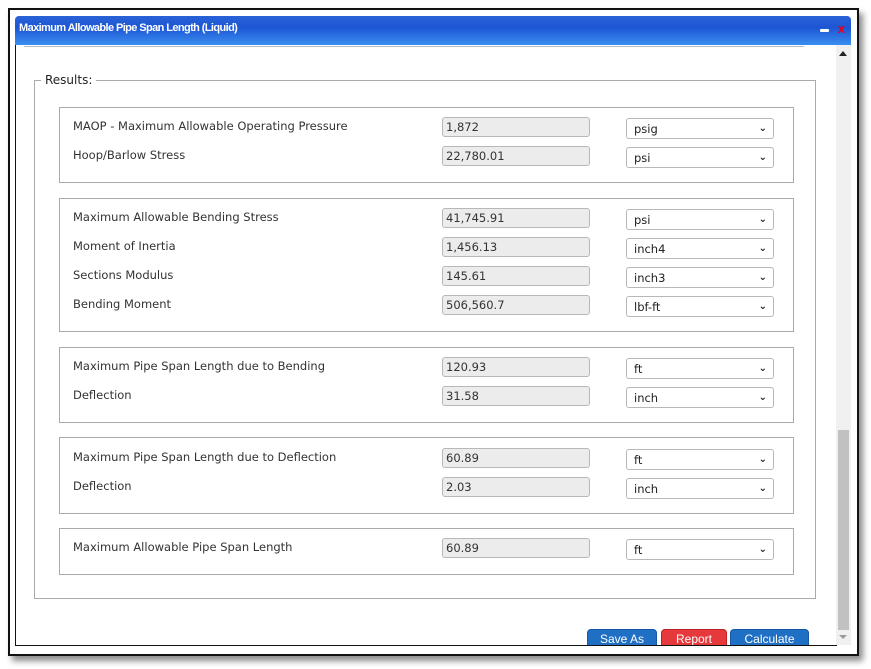  Describe the element at coordinates (700, 488) in the screenshot. I see `deflection-deflection-unit-select: inch ⌄` at that location.